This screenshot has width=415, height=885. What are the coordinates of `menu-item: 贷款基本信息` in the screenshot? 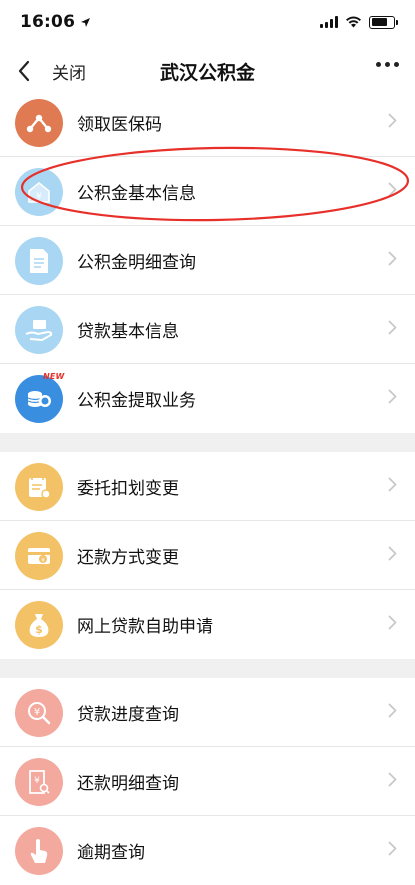 It's located at (207, 329).